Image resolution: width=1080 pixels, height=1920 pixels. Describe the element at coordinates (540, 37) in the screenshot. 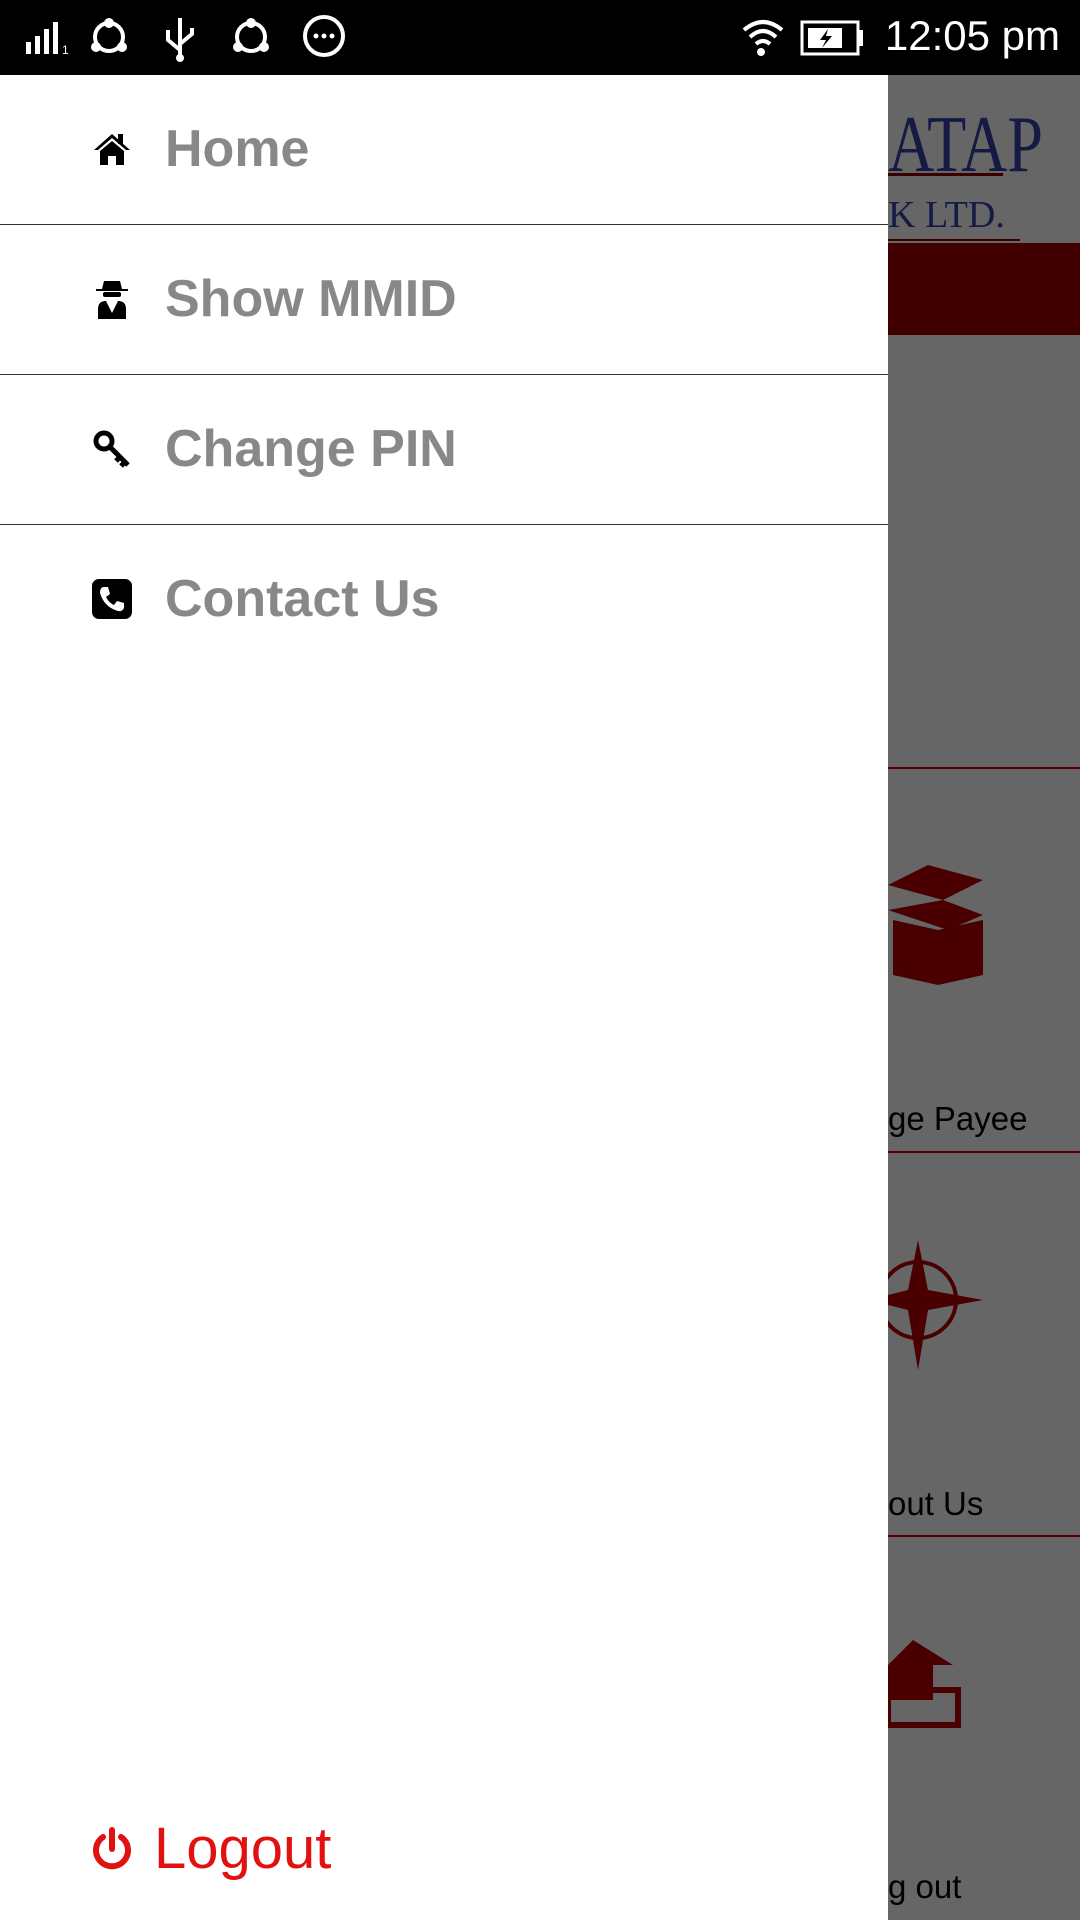

I see `status-bar: 1 12:05 pm` at that location.